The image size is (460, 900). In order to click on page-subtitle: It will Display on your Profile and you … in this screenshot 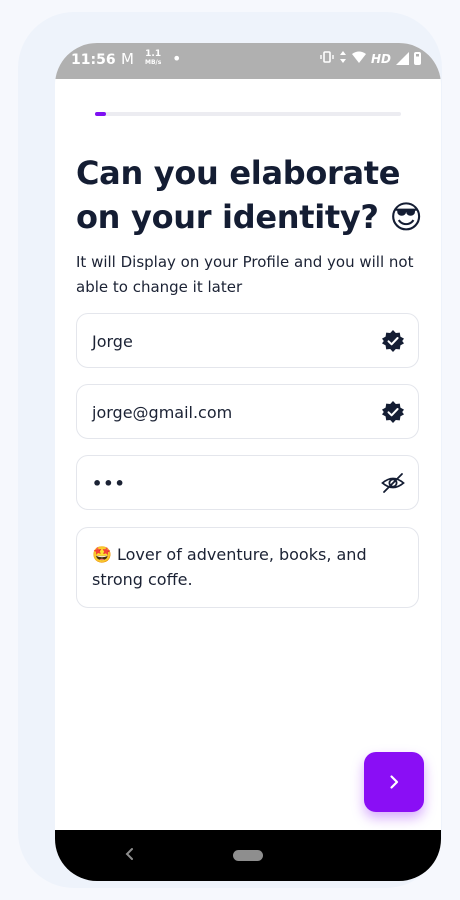, I will do `click(245, 274)`.